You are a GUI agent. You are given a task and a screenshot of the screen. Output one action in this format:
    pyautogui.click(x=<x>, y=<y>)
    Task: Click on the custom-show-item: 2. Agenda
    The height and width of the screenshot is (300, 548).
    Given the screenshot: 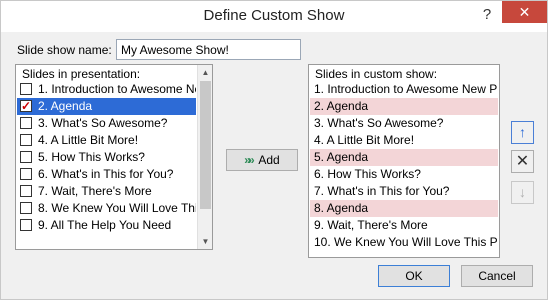 What is the action you would take?
    pyautogui.click(x=404, y=106)
    